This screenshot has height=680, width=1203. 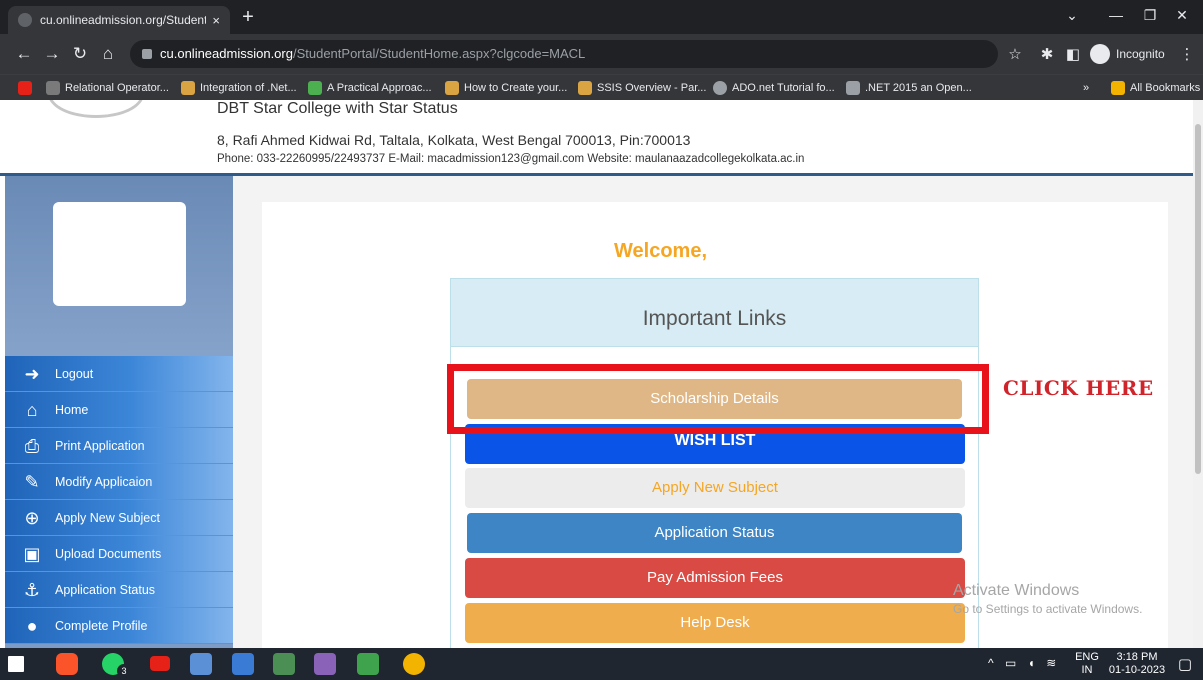 I want to click on incognito-label: Incognito, so click(x=1140, y=54).